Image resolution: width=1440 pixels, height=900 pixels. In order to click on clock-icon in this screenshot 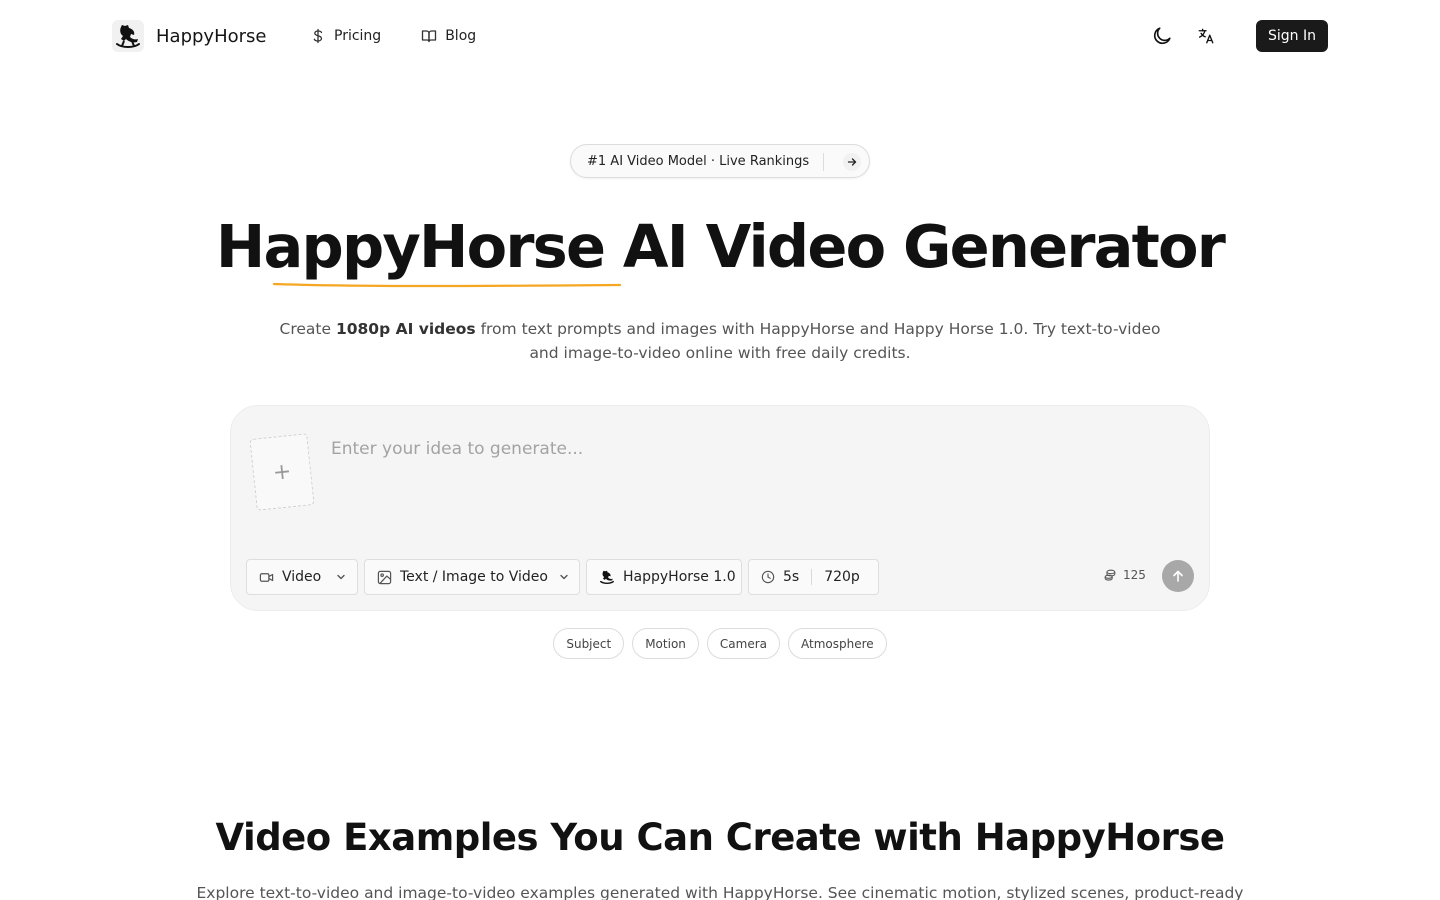, I will do `click(768, 577)`.